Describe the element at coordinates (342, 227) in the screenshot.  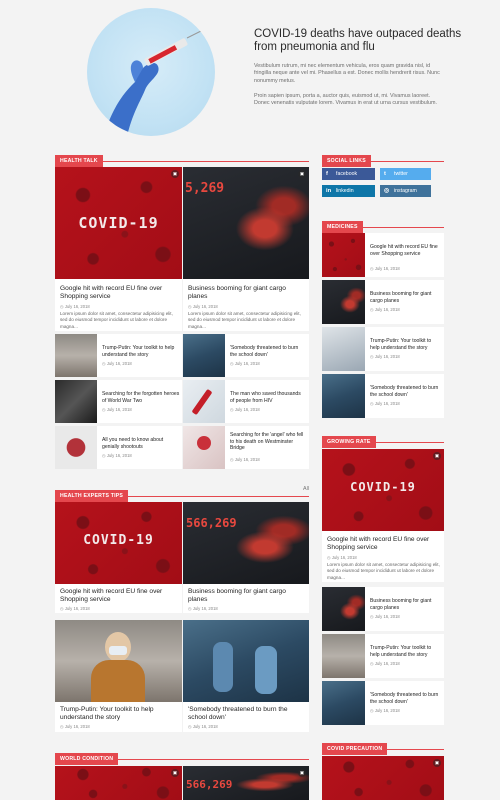
I see `section-tag: Medicines` at that location.